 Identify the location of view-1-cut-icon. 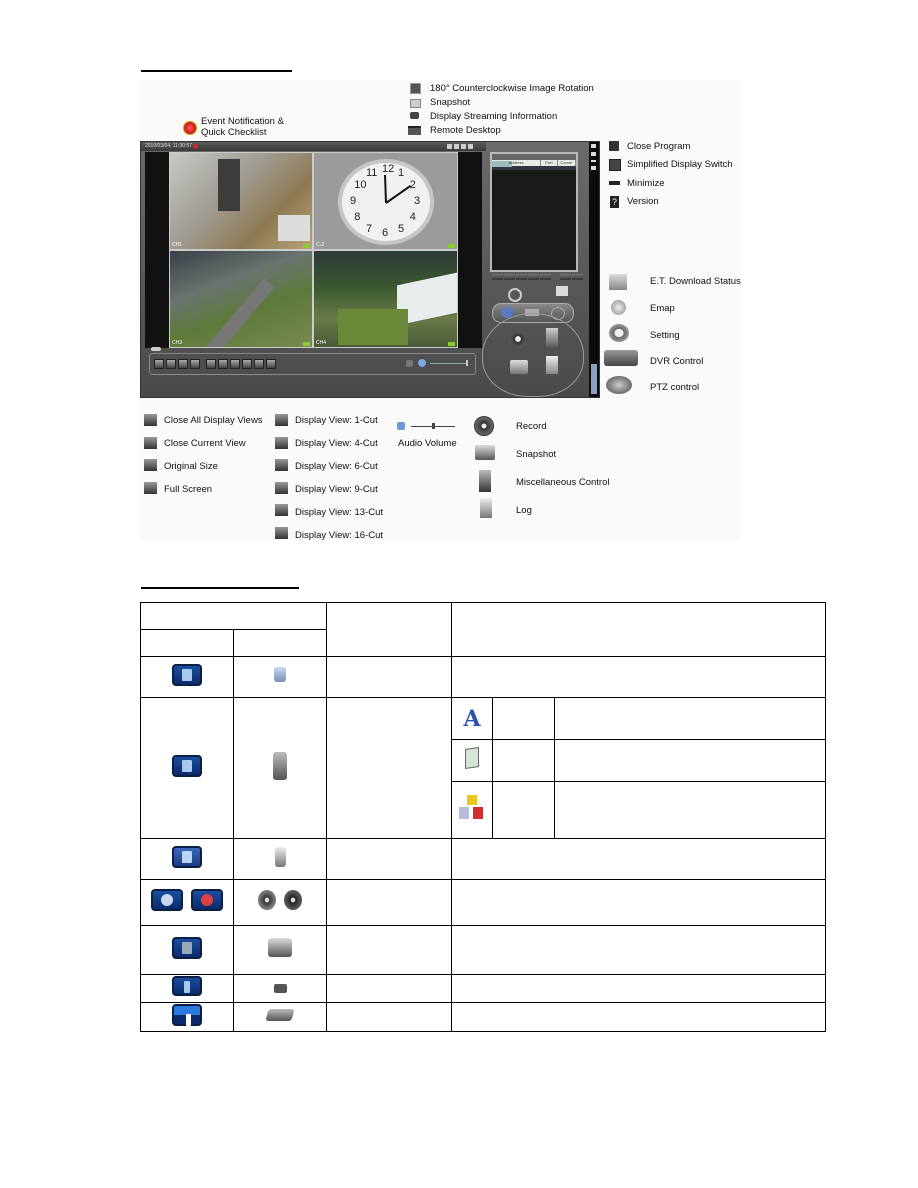
(281, 420).